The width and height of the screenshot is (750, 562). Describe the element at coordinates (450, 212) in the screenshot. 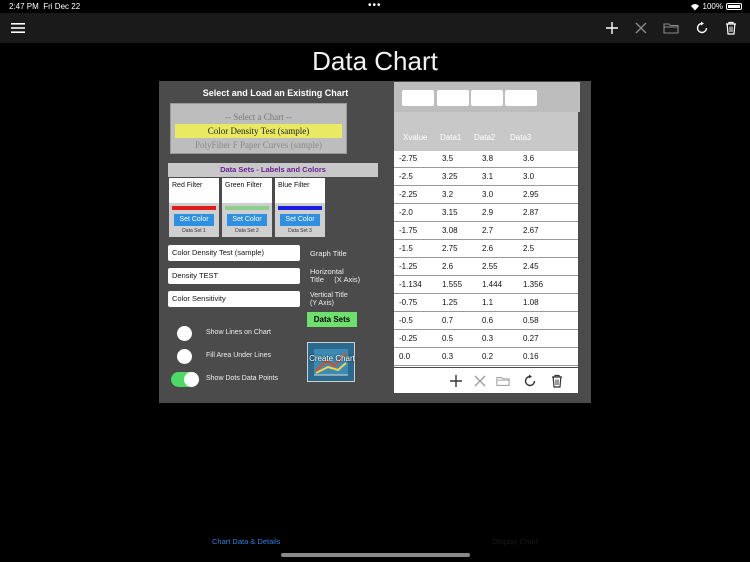

I see `table-cell: 3.15` at that location.